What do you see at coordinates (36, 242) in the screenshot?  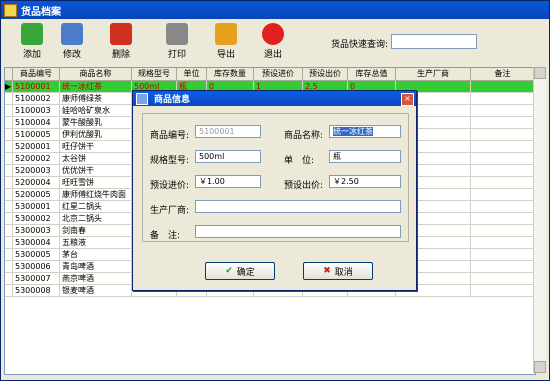 I see `table-cell: 5300004` at bounding box center [36, 242].